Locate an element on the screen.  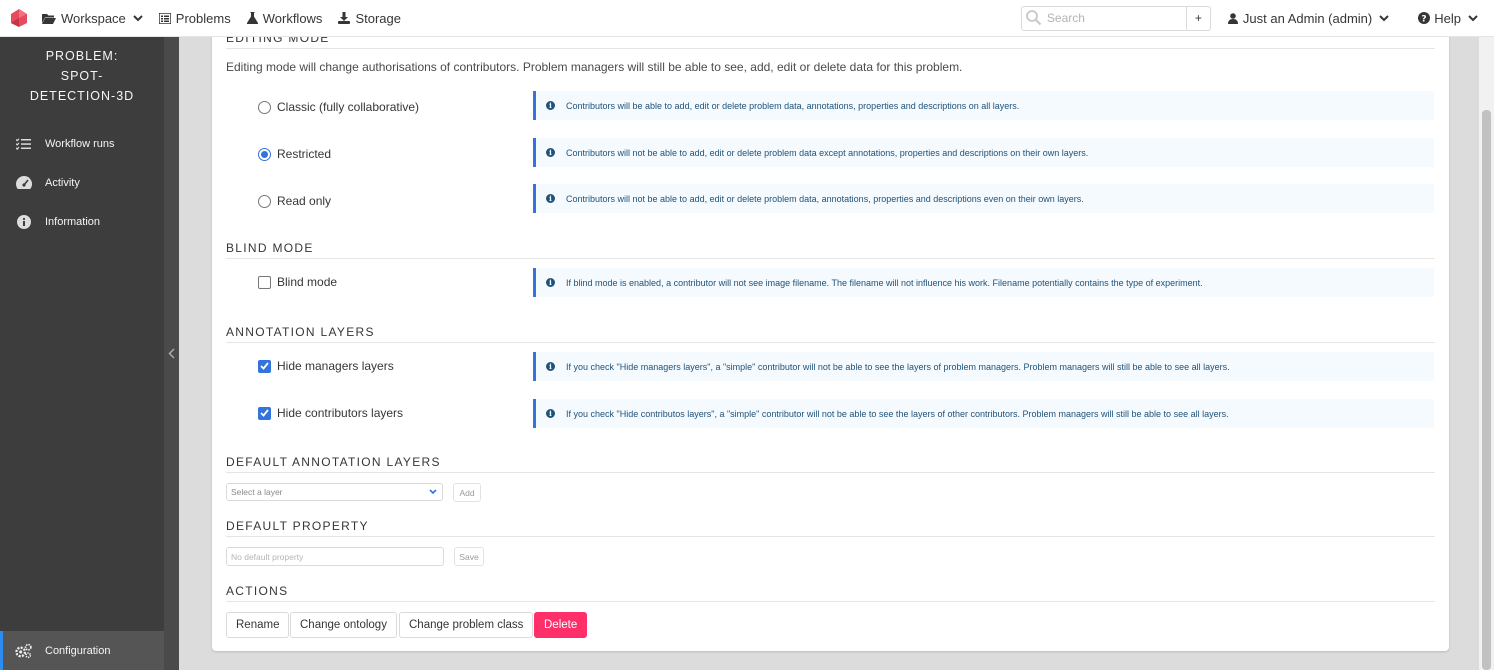
help-menu-label: Help is located at coordinates (1447, 18).